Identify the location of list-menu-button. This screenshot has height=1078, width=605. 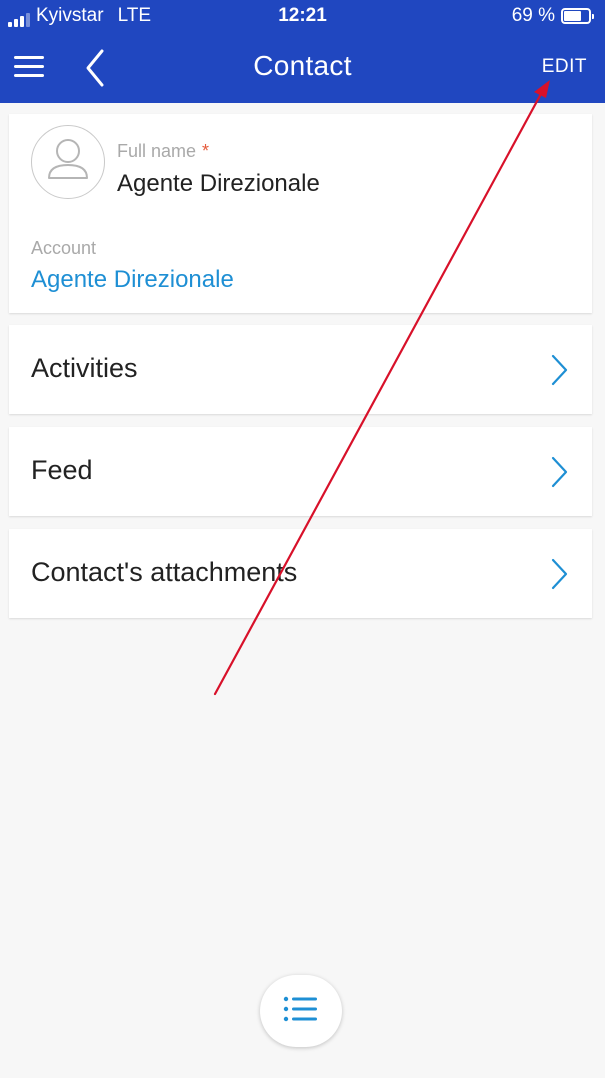
(301, 1011).